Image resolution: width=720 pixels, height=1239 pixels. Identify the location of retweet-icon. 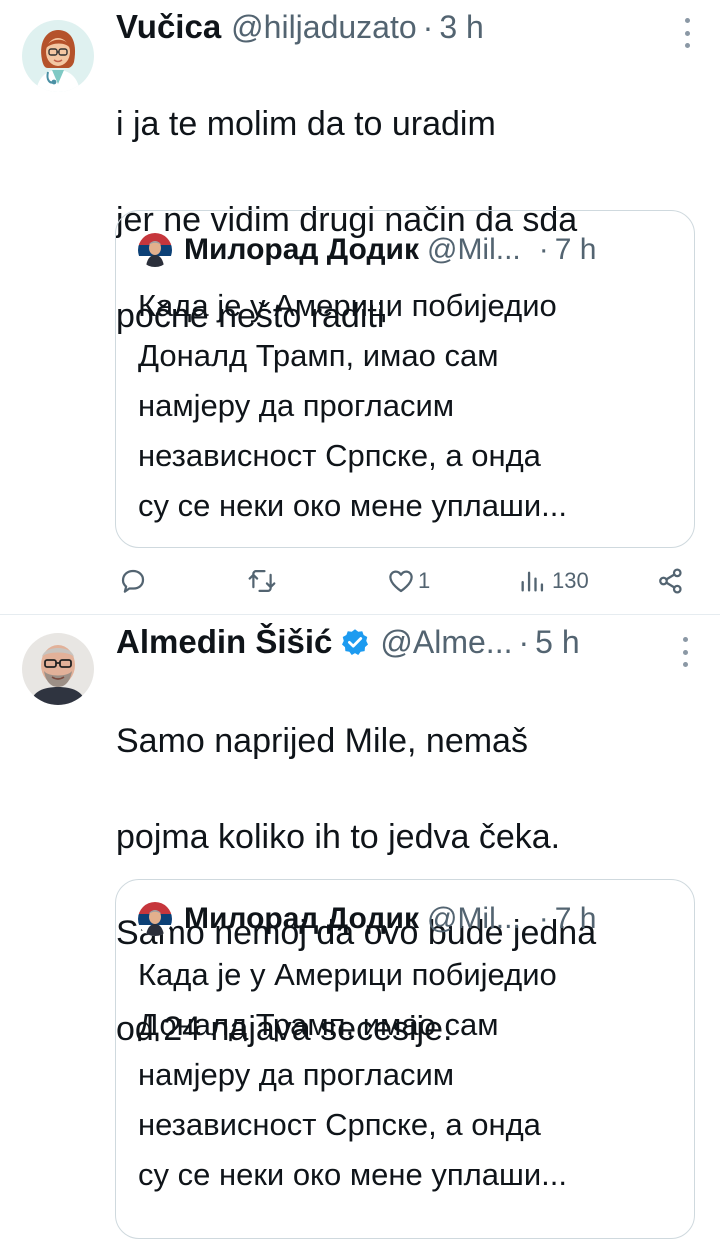
(262, 581).